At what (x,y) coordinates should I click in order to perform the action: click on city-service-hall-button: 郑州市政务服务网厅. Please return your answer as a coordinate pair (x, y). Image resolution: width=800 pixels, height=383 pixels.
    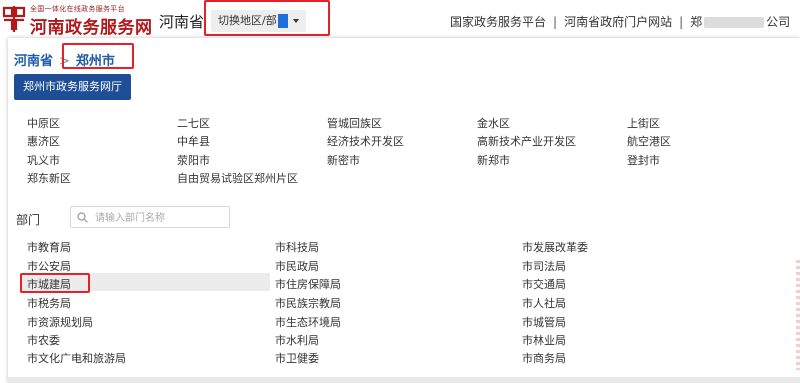
    Looking at the image, I should click on (72, 87).